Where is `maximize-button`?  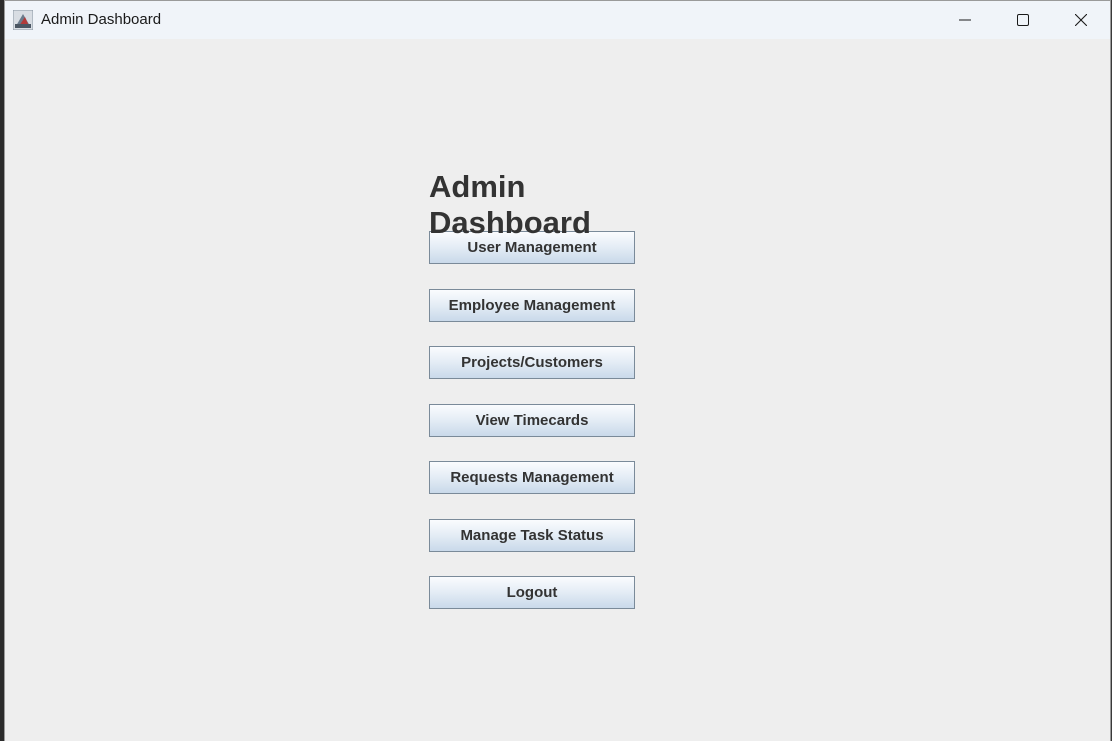 maximize-button is located at coordinates (1023, 20).